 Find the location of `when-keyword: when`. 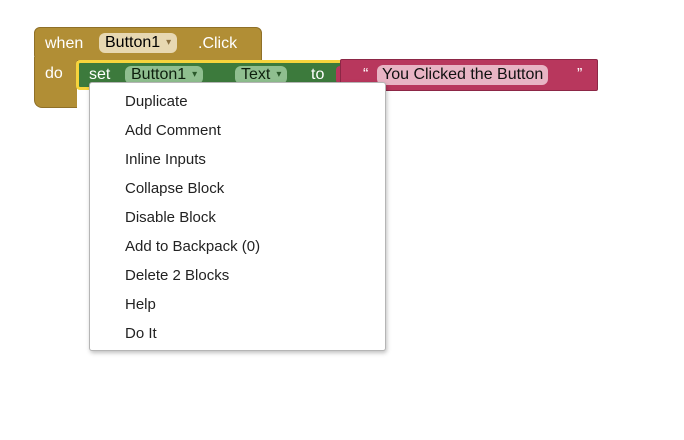

when-keyword: when is located at coordinates (64, 43).